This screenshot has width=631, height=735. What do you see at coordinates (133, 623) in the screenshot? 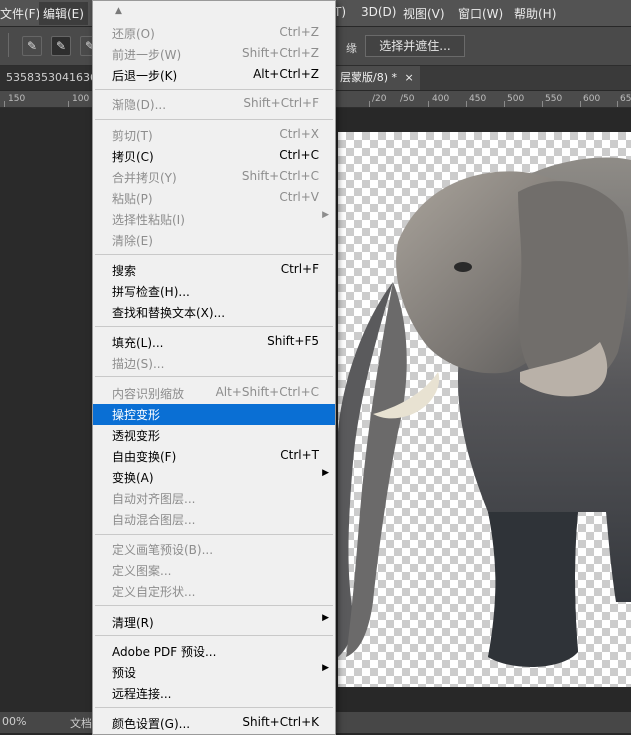
I see `menu-item-label: 清理(R)` at bounding box center [133, 623].